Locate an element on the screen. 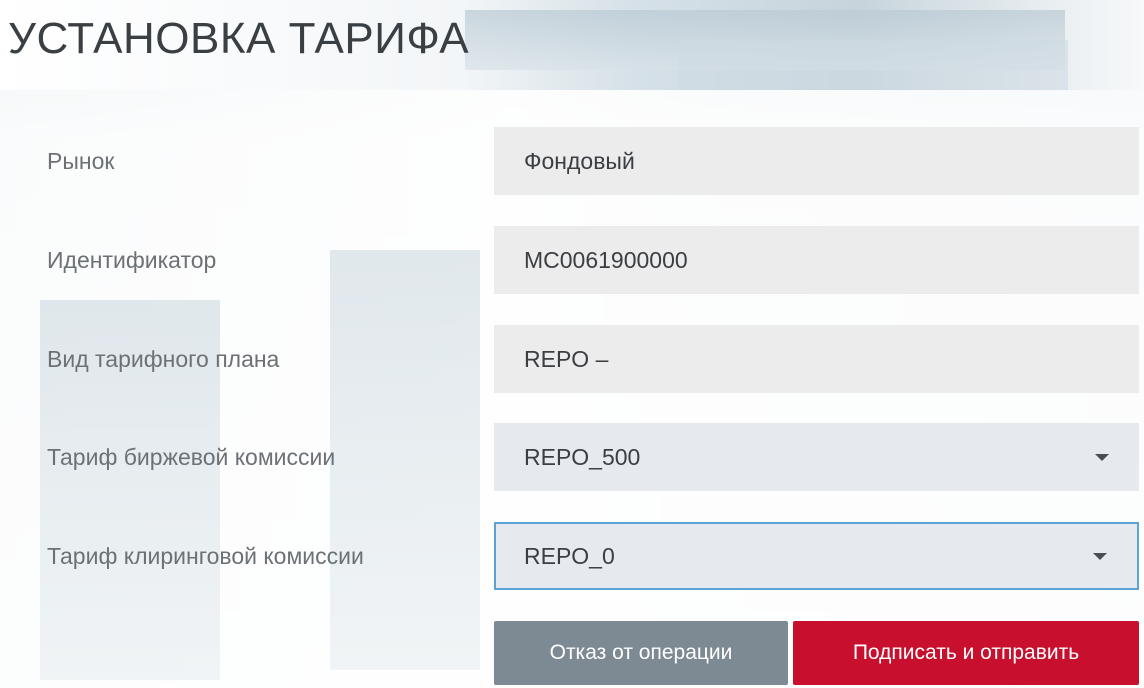 This screenshot has width=1144, height=688. form-row-identifier: Идентификатор MC0061900000 is located at coordinates (572, 260).